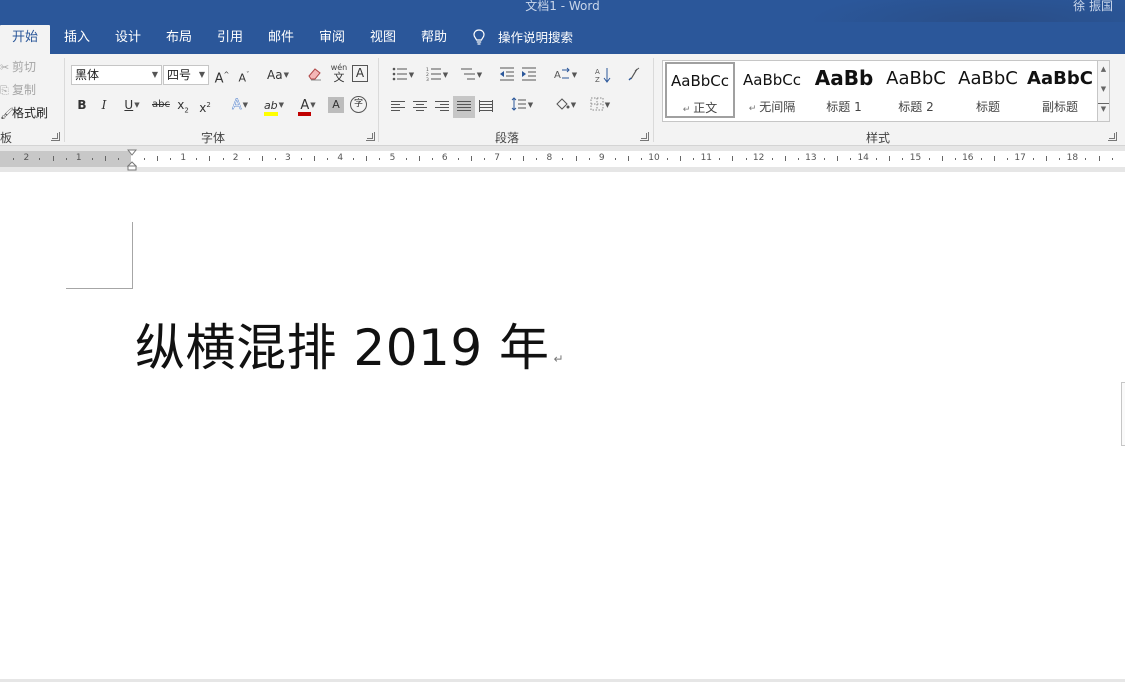  I want to click on ruler-number: 9, so click(601, 158).